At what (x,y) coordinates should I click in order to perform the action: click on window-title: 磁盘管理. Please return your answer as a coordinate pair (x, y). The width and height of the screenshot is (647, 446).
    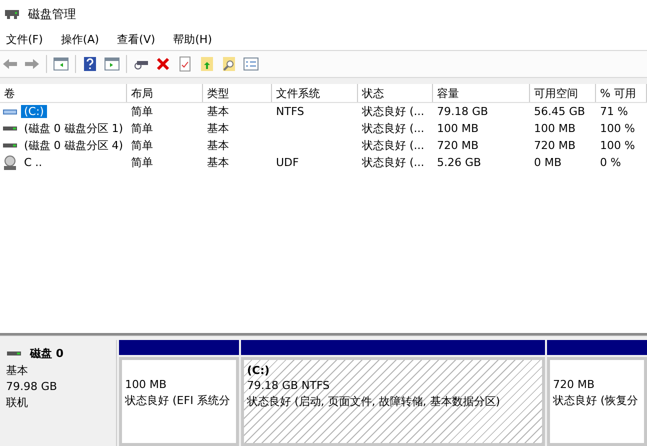
    Looking at the image, I should click on (52, 14).